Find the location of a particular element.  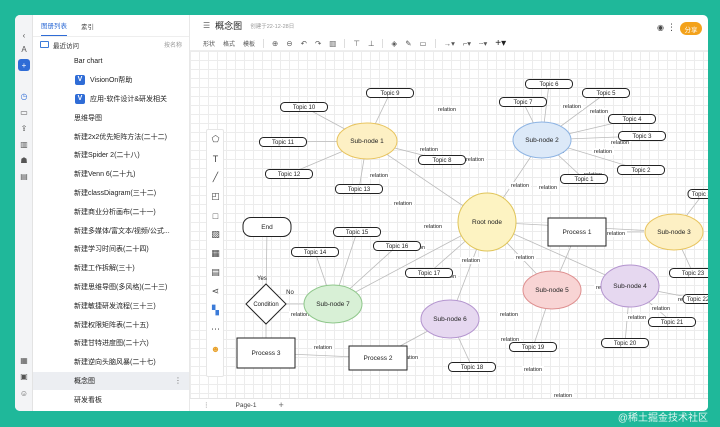

collapse-icon: ‹ is located at coordinates (24, 35).